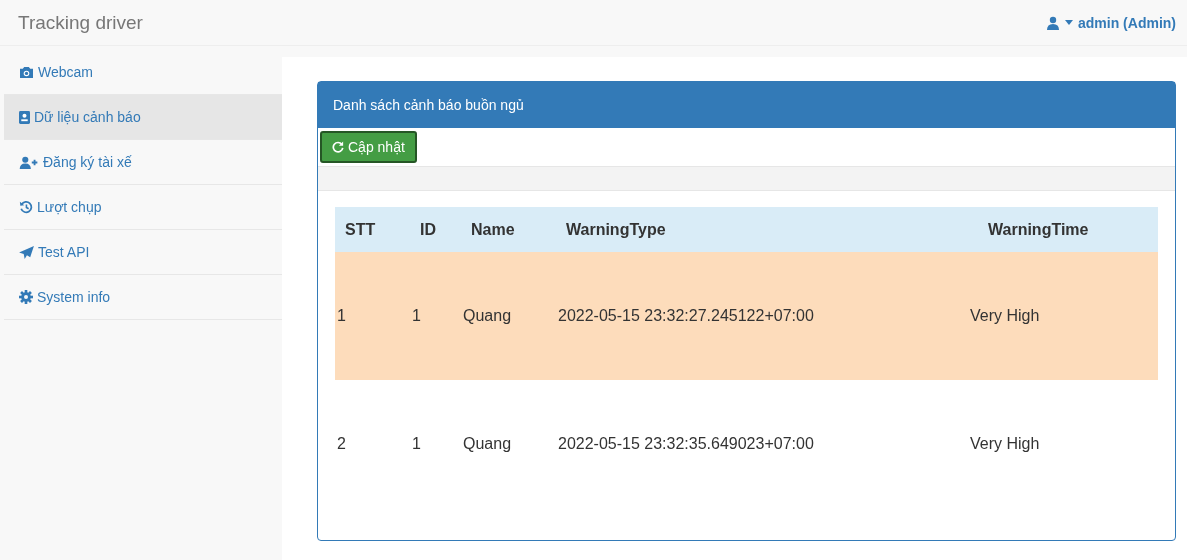 This screenshot has height=560, width=1187. What do you see at coordinates (508, 316) in the screenshot?
I see `table-cell: Quang` at bounding box center [508, 316].